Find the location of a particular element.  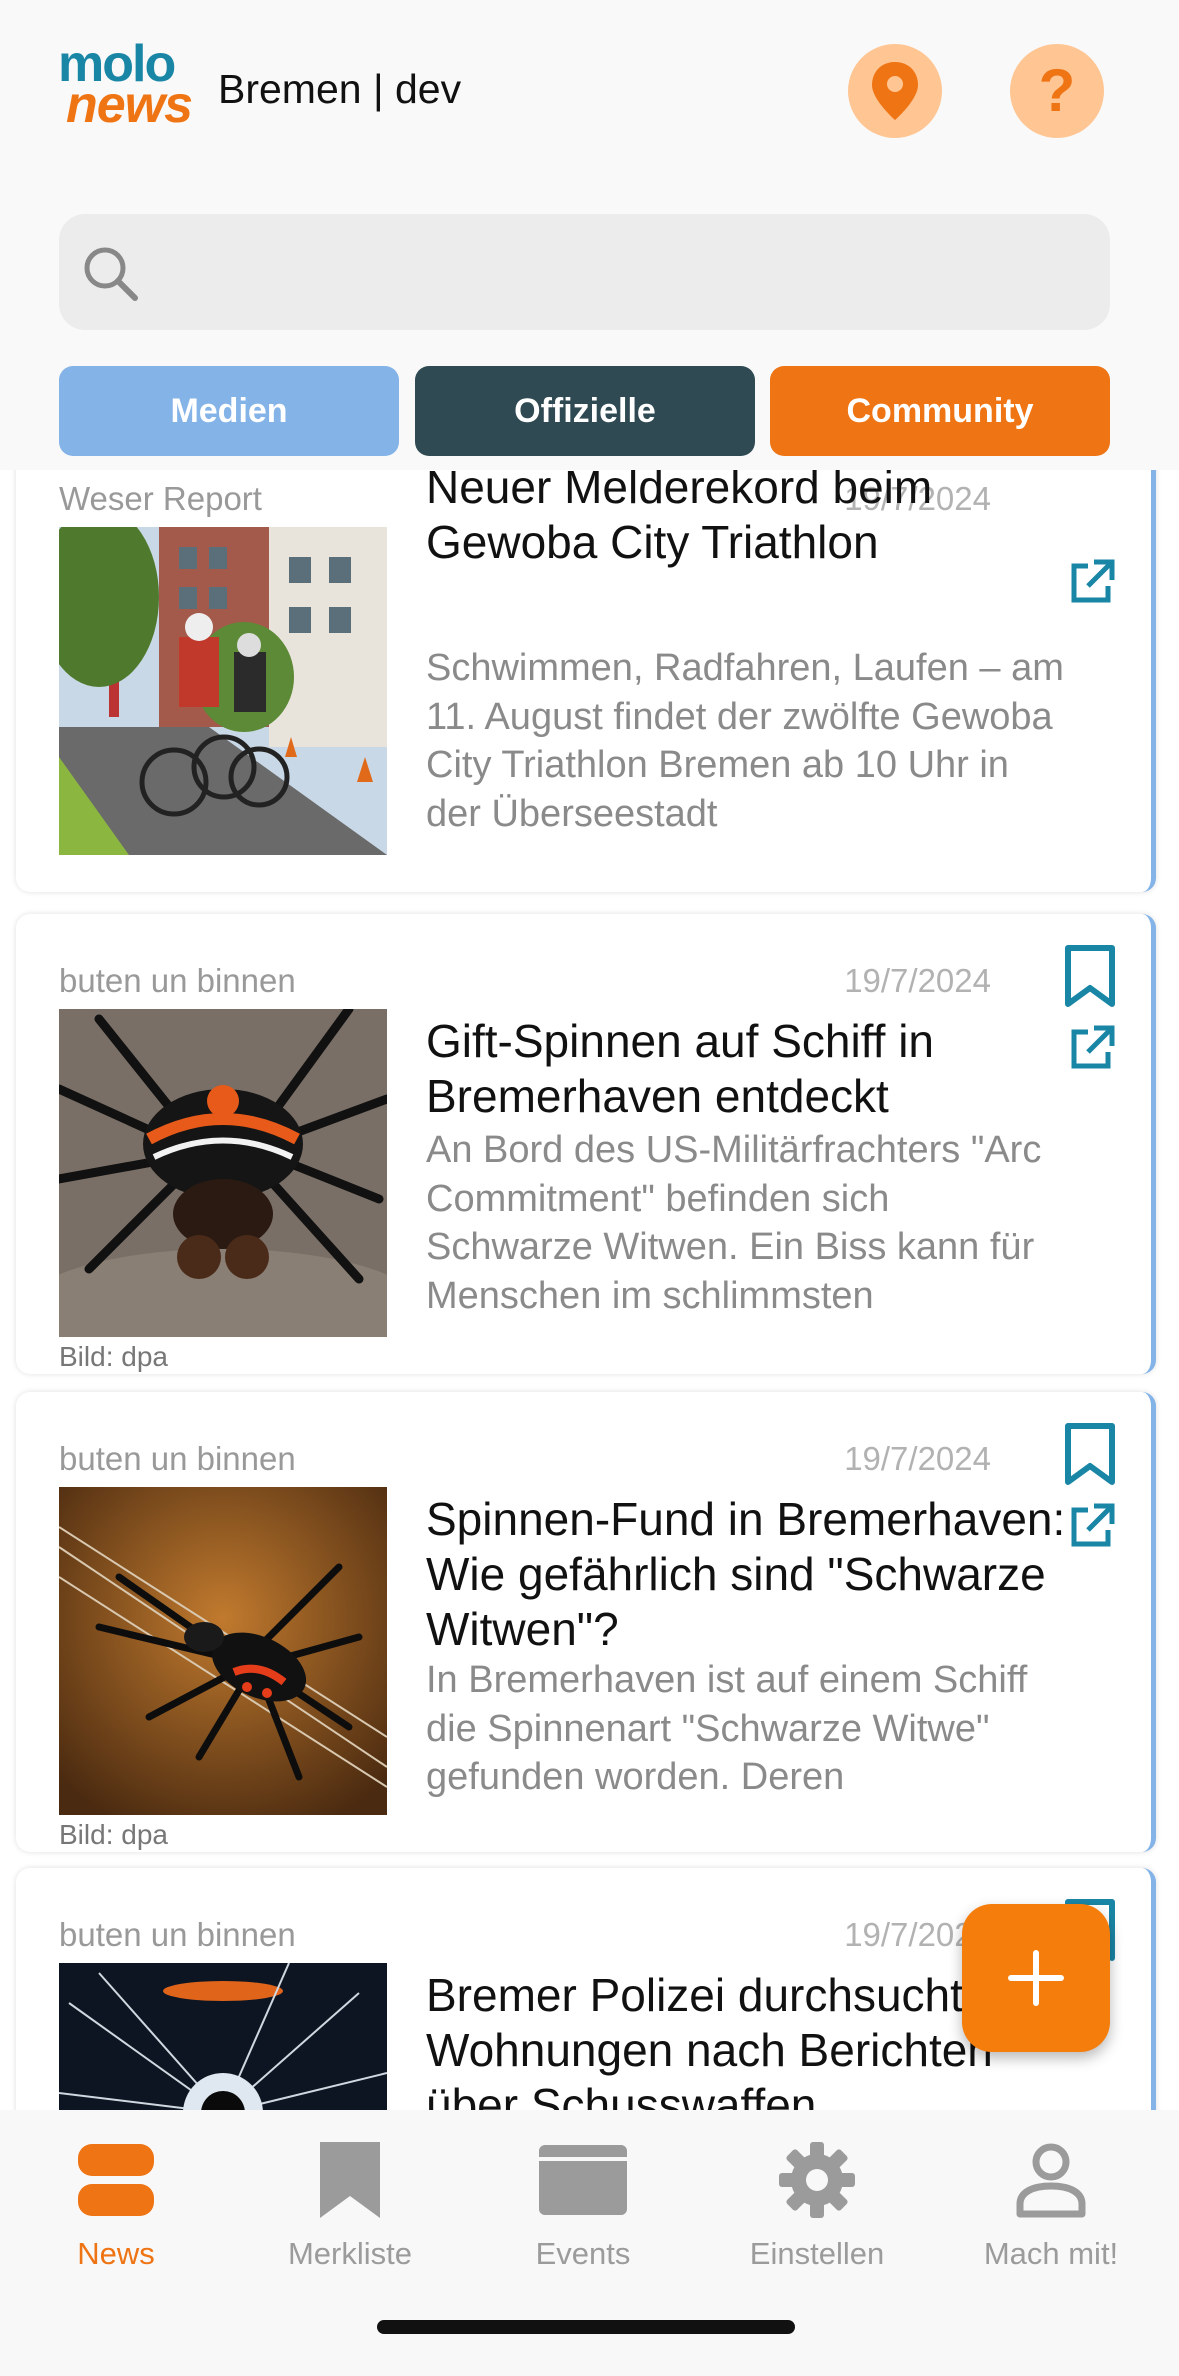

person-icon is located at coordinates (1051, 2180).